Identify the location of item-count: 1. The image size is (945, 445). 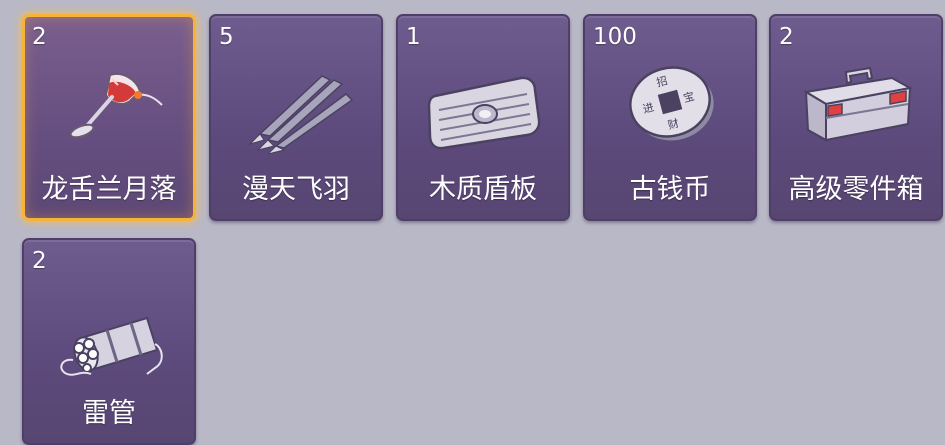
(413, 37).